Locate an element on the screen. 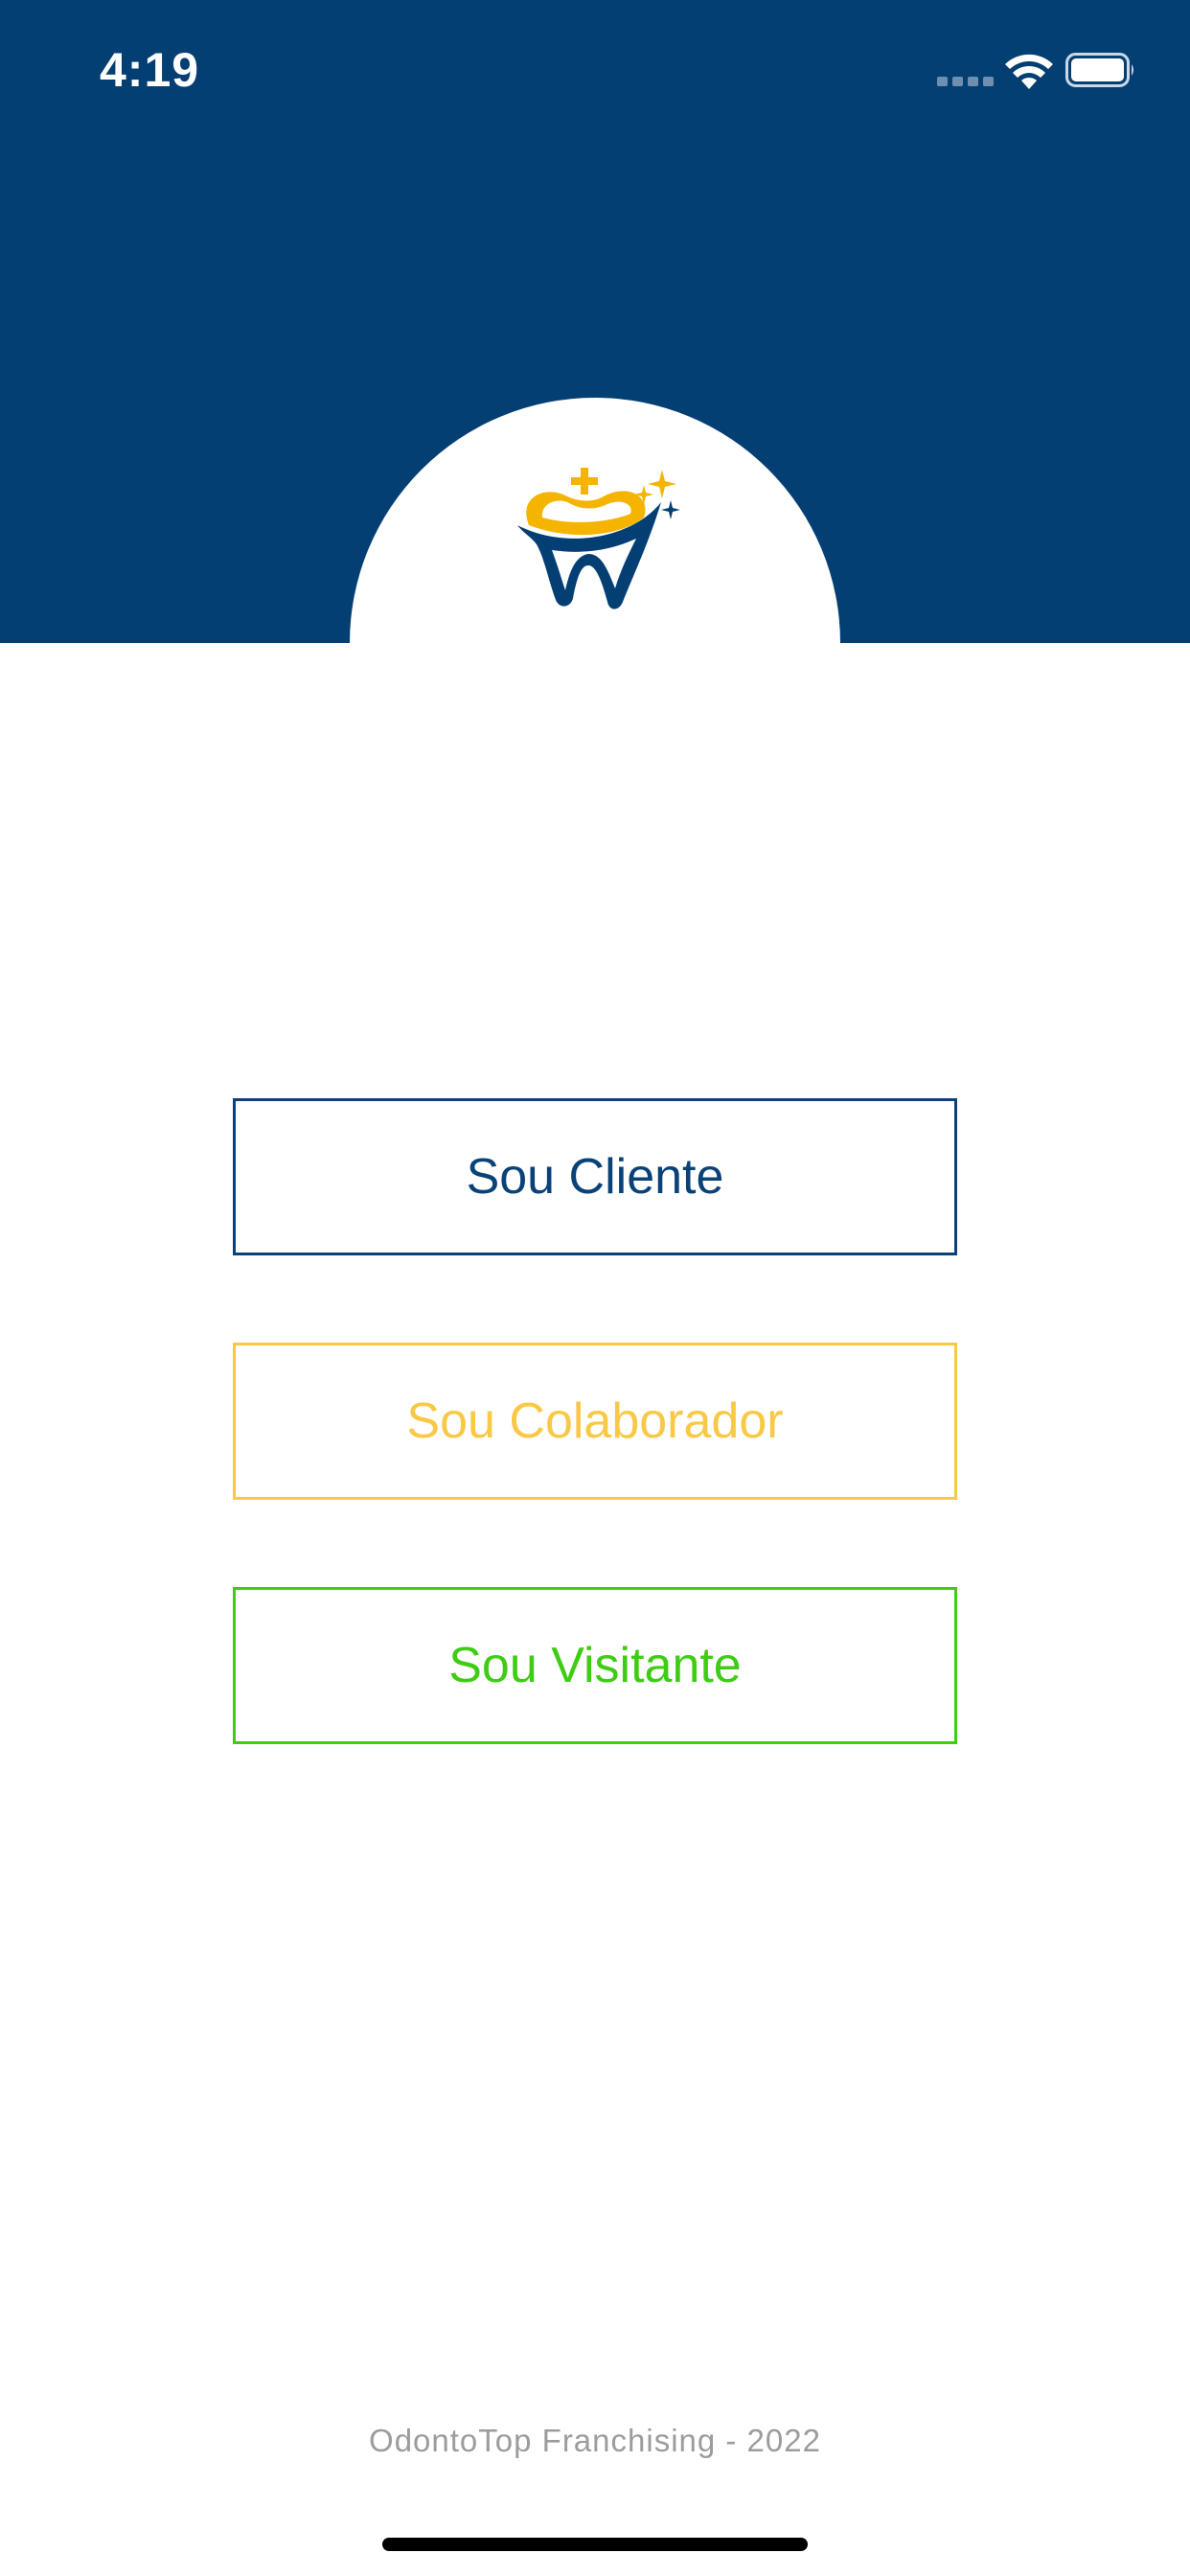 The height and width of the screenshot is (2576, 1190). status-time: 4:19 is located at coordinates (150, 70).